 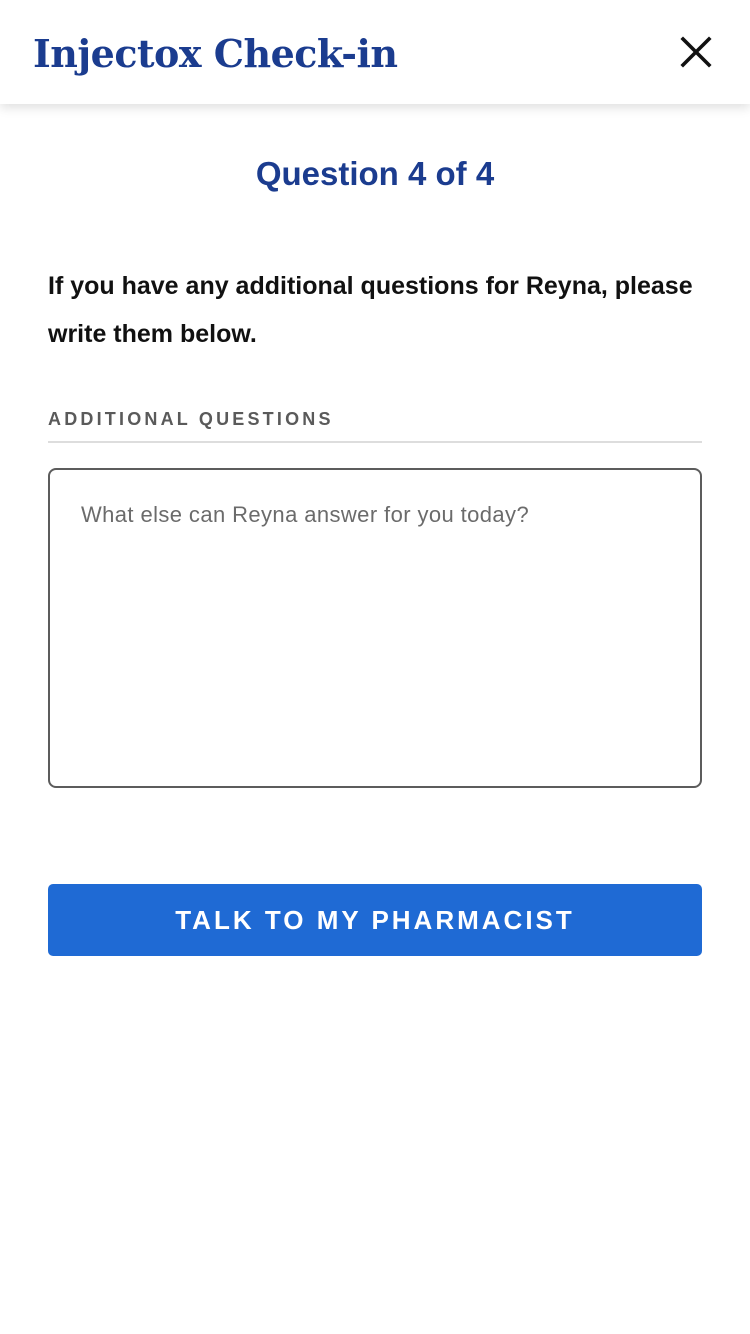 What do you see at coordinates (375, 920) in the screenshot?
I see `talk-to-pharmacist-button: TALK TO MY PHARMACIST` at bounding box center [375, 920].